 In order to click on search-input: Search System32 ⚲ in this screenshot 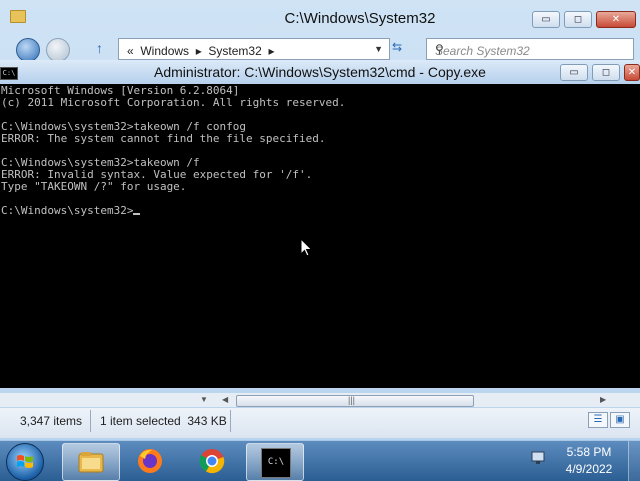, I will do `click(530, 49)`.